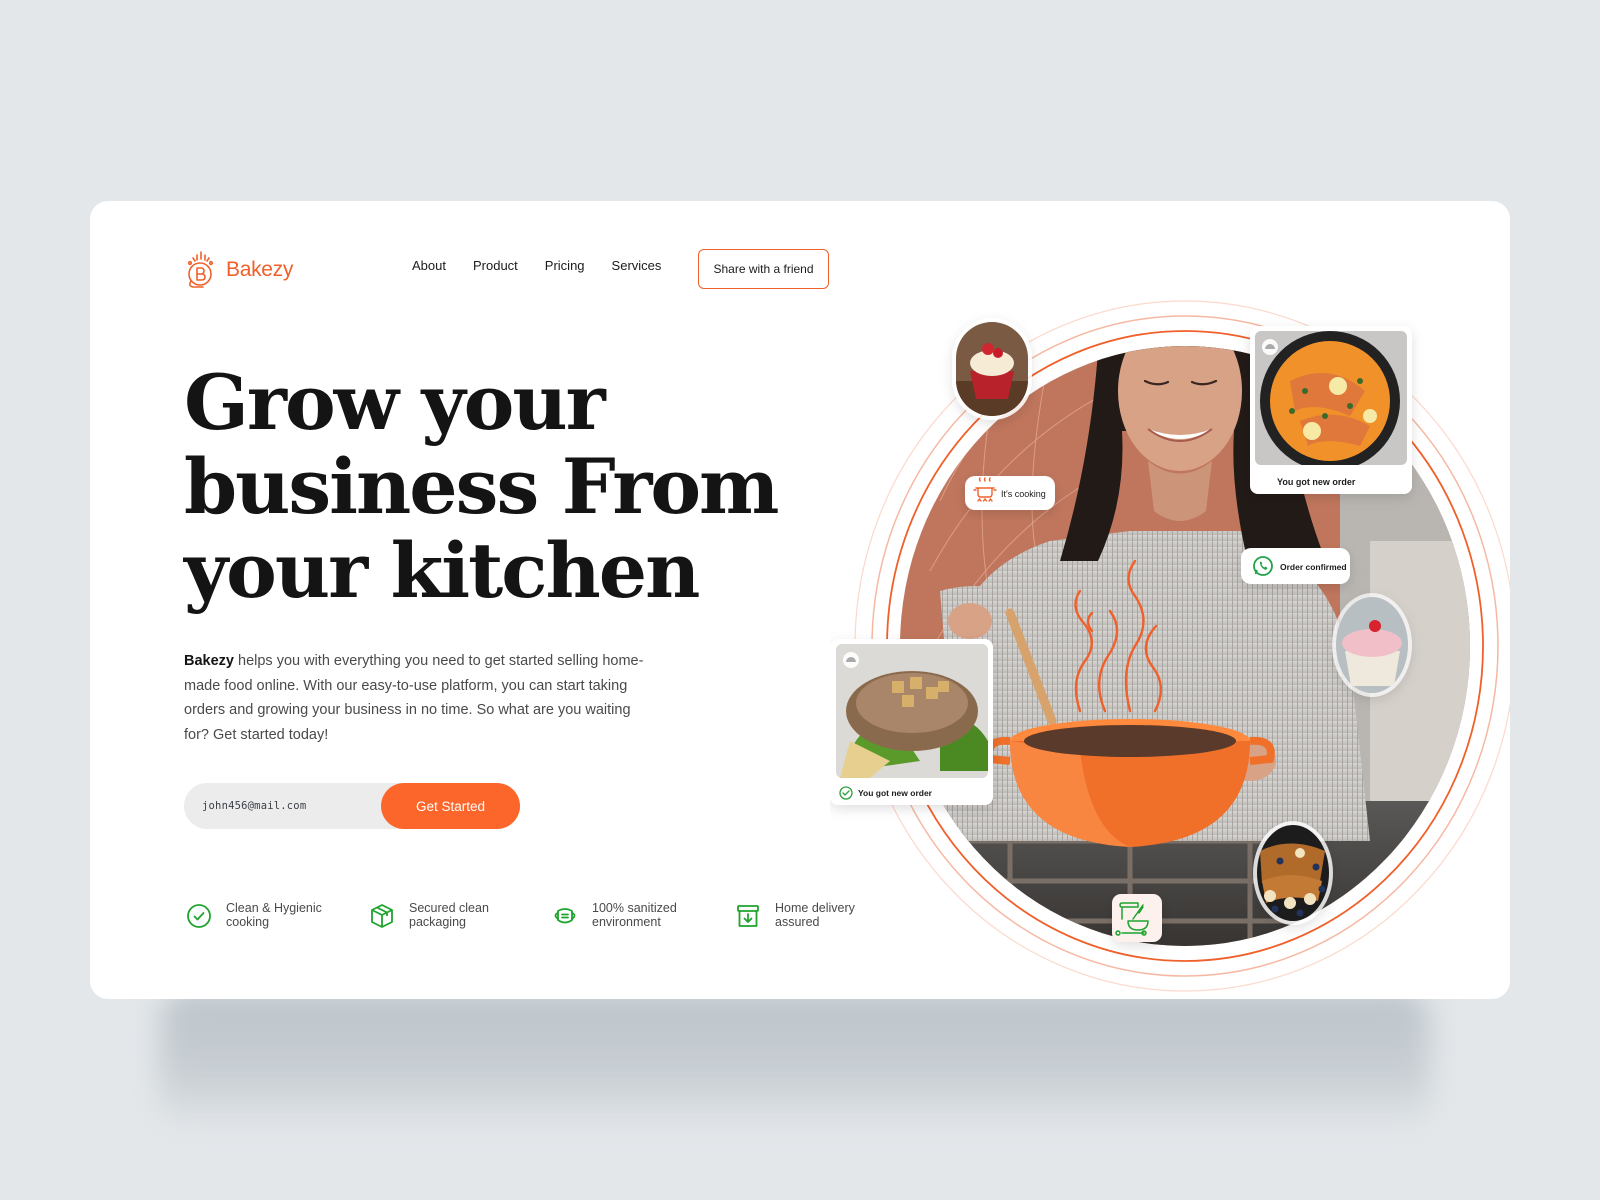  I want to click on nav-services: Services, so click(637, 265).